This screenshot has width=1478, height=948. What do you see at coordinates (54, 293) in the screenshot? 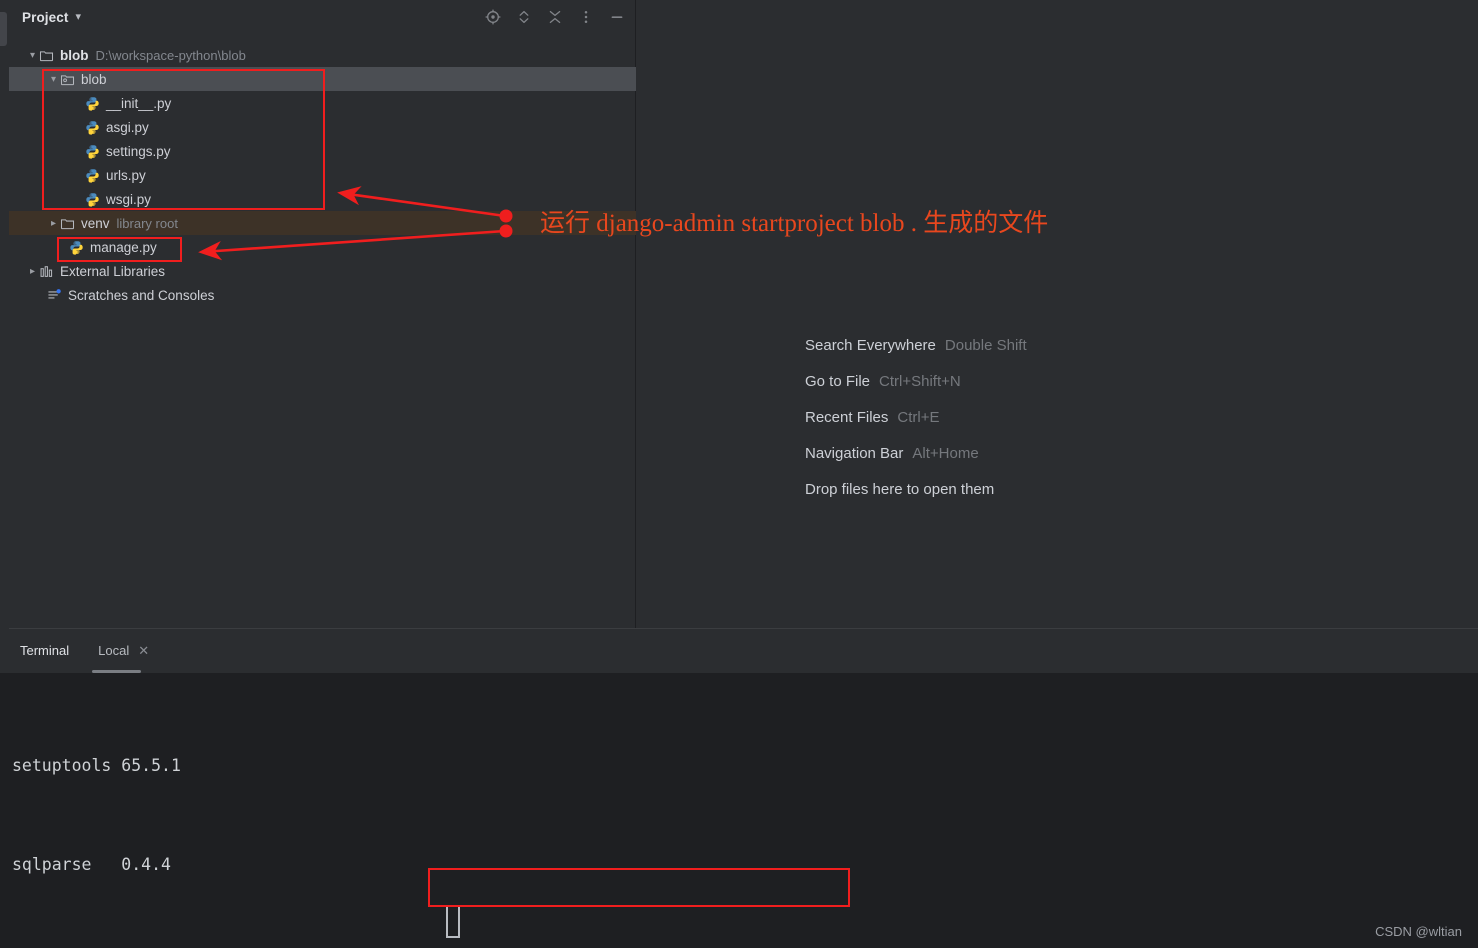
I see `scratches-icon` at bounding box center [54, 293].